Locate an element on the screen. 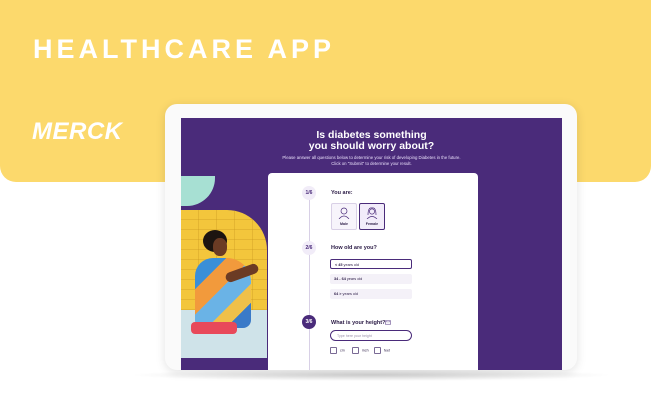  gender-option-male: Male is located at coordinates (344, 216).